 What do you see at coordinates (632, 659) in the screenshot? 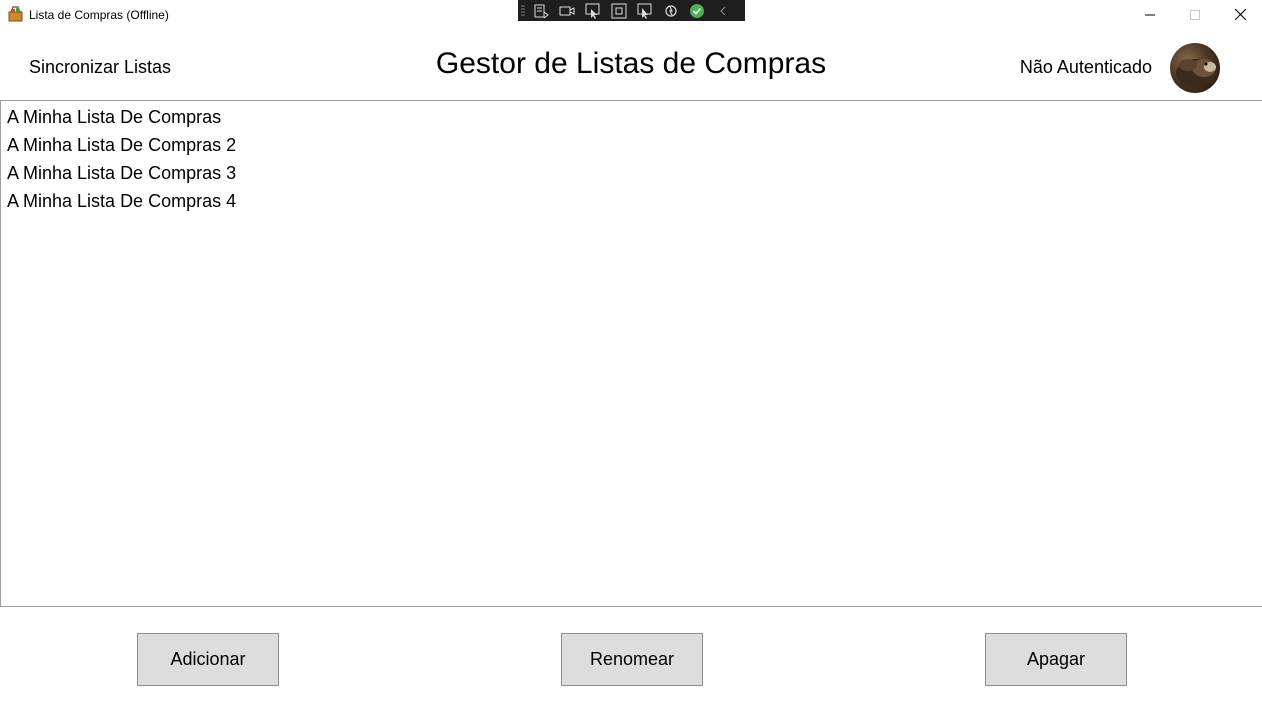
I see `rename-button: Renomear` at bounding box center [632, 659].